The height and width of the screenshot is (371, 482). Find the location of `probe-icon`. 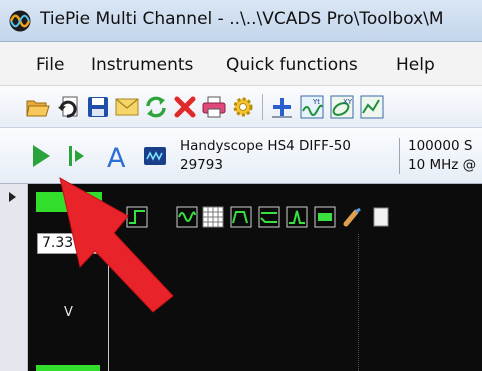

probe-icon is located at coordinates (352, 217).